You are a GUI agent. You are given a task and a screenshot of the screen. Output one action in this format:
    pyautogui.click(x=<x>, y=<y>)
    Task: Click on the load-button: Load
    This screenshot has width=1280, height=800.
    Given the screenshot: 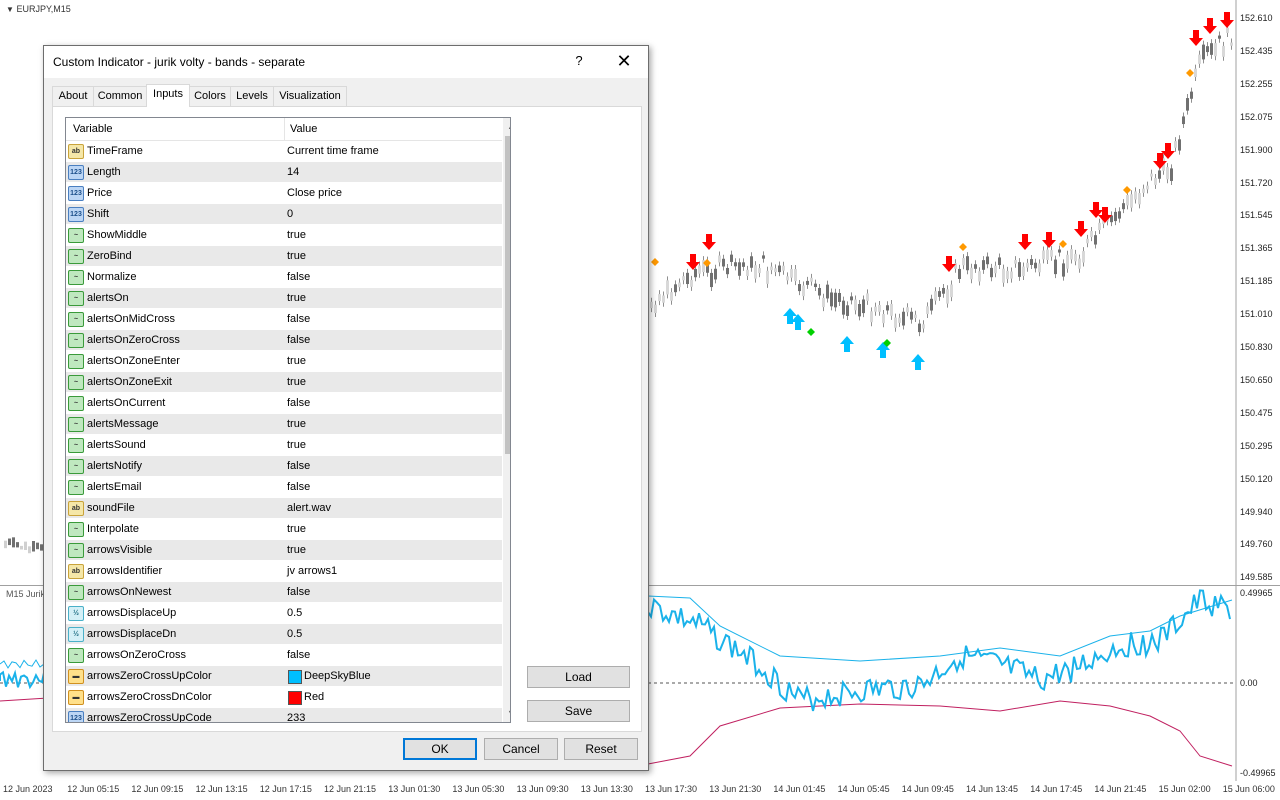 What is the action you would take?
    pyautogui.click(x=578, y=677)
    